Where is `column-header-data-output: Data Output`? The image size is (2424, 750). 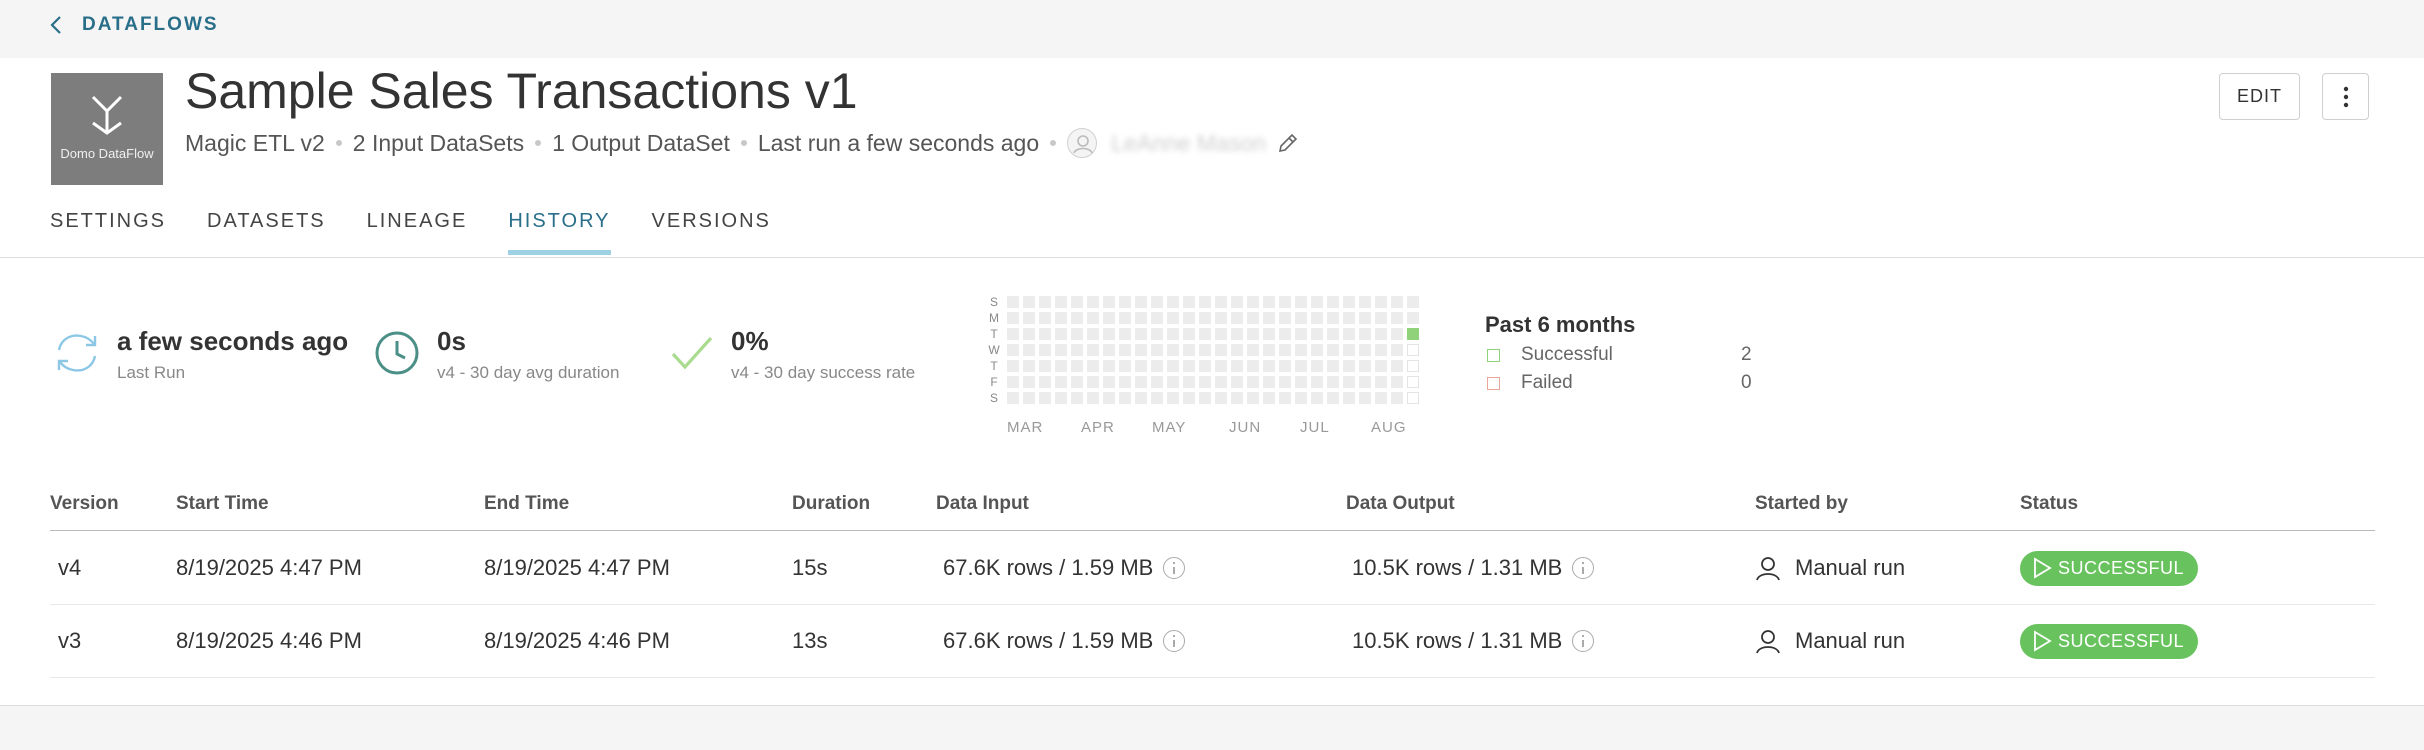 column-header-data-output: Data Output is located at coordinates (1400, 504).